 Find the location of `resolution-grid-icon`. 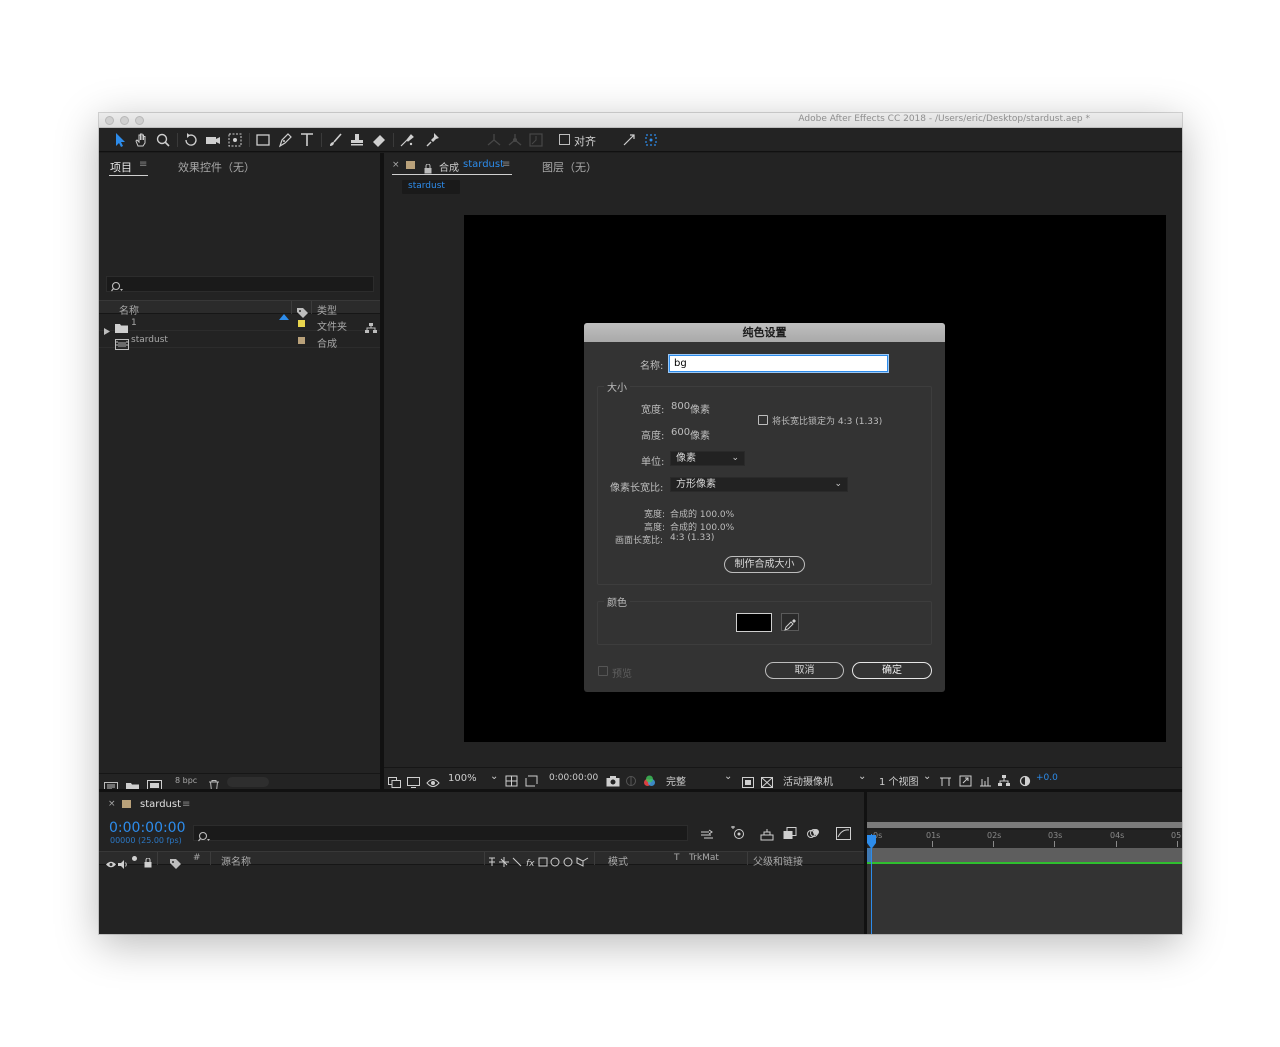

resolution-grid-icon is located at coordinates (511, 781).